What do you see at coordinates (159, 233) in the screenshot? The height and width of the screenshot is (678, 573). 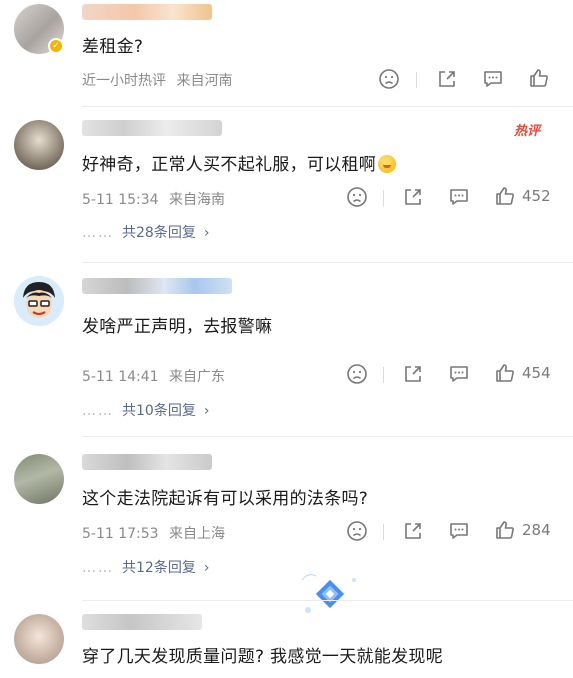 I see `replies-count: 共28条回复` at bounding box center [159, 233].